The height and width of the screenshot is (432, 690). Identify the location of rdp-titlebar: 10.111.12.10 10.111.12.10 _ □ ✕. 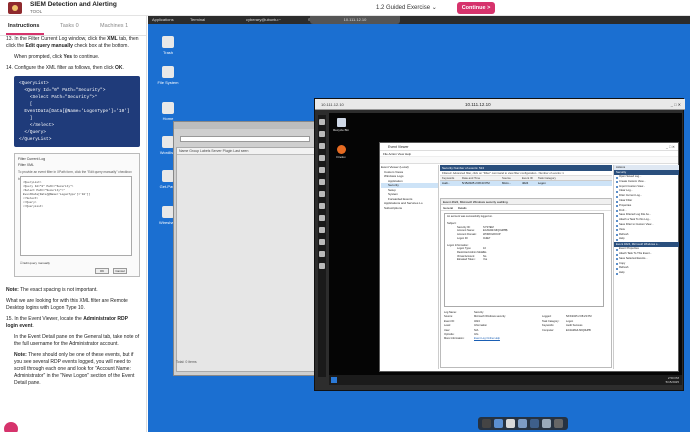
(500, 104).